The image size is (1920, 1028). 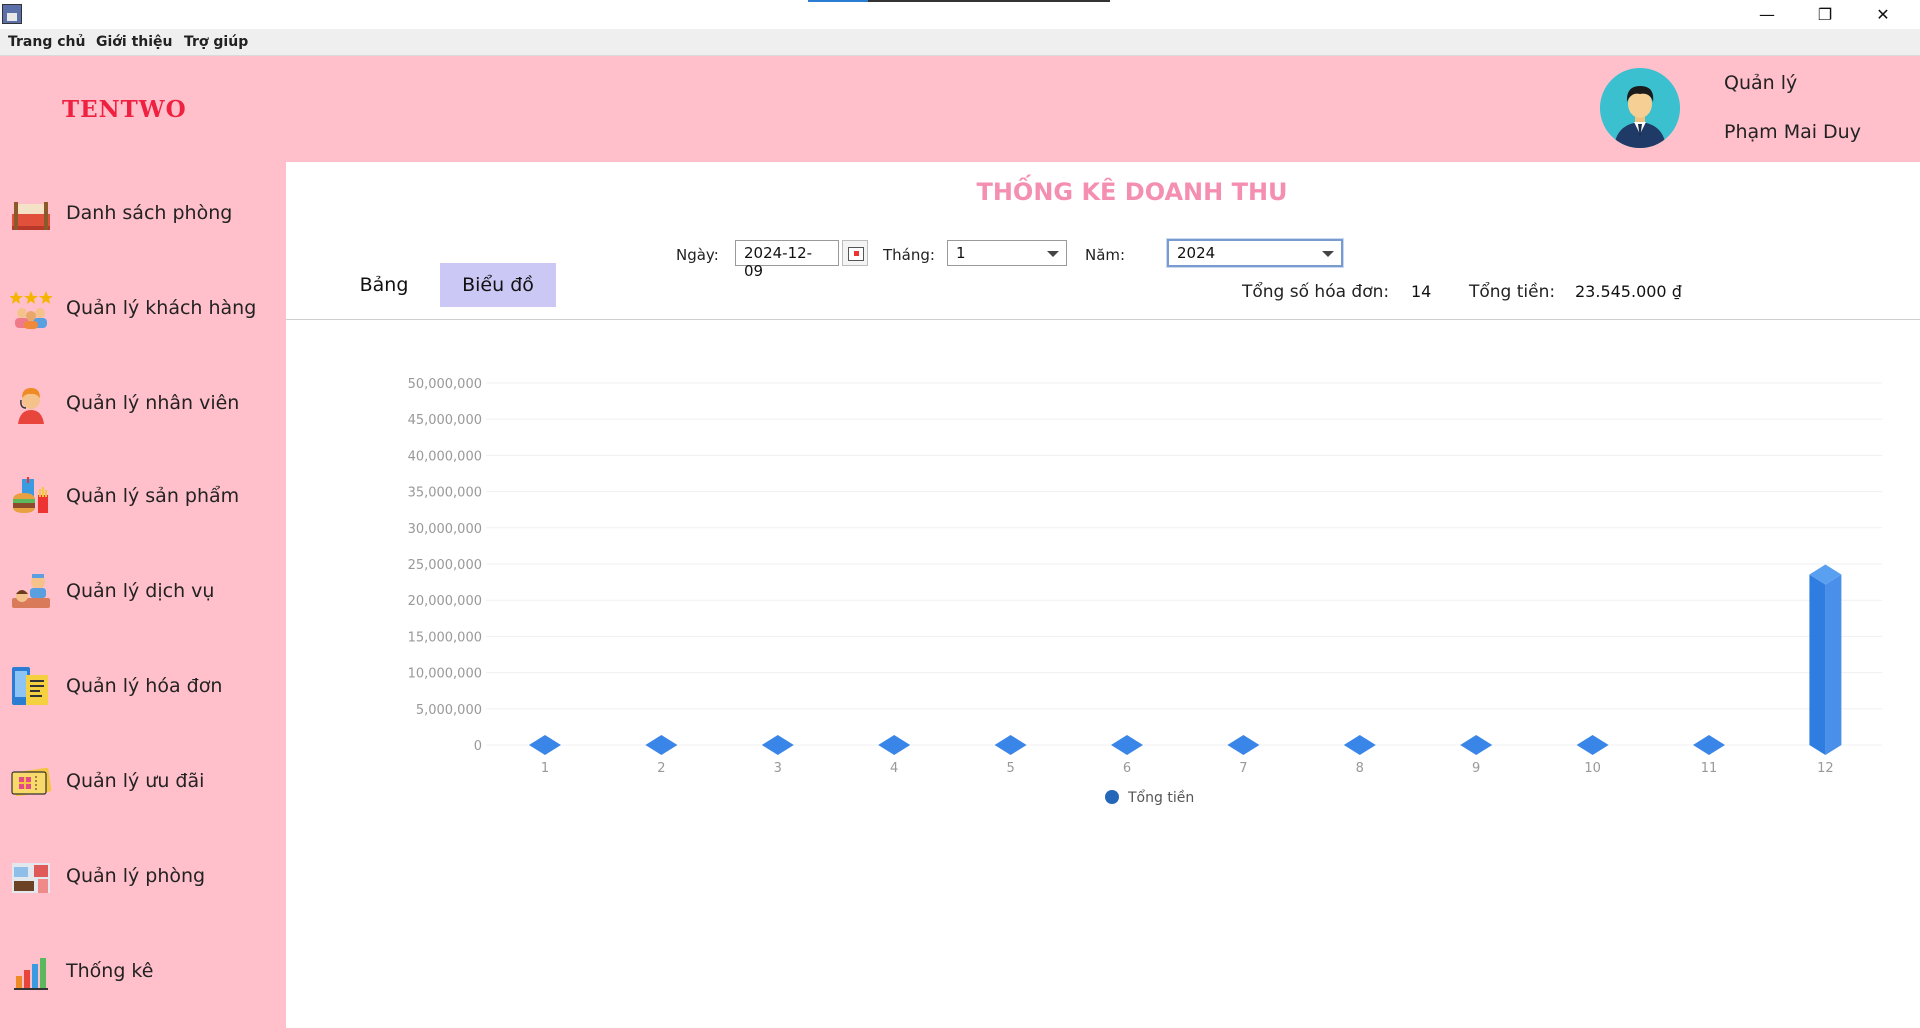 What do you see at coordinates (12, 14) in the screenshot?
I see `app-icon` at bounding box center [12, 14].